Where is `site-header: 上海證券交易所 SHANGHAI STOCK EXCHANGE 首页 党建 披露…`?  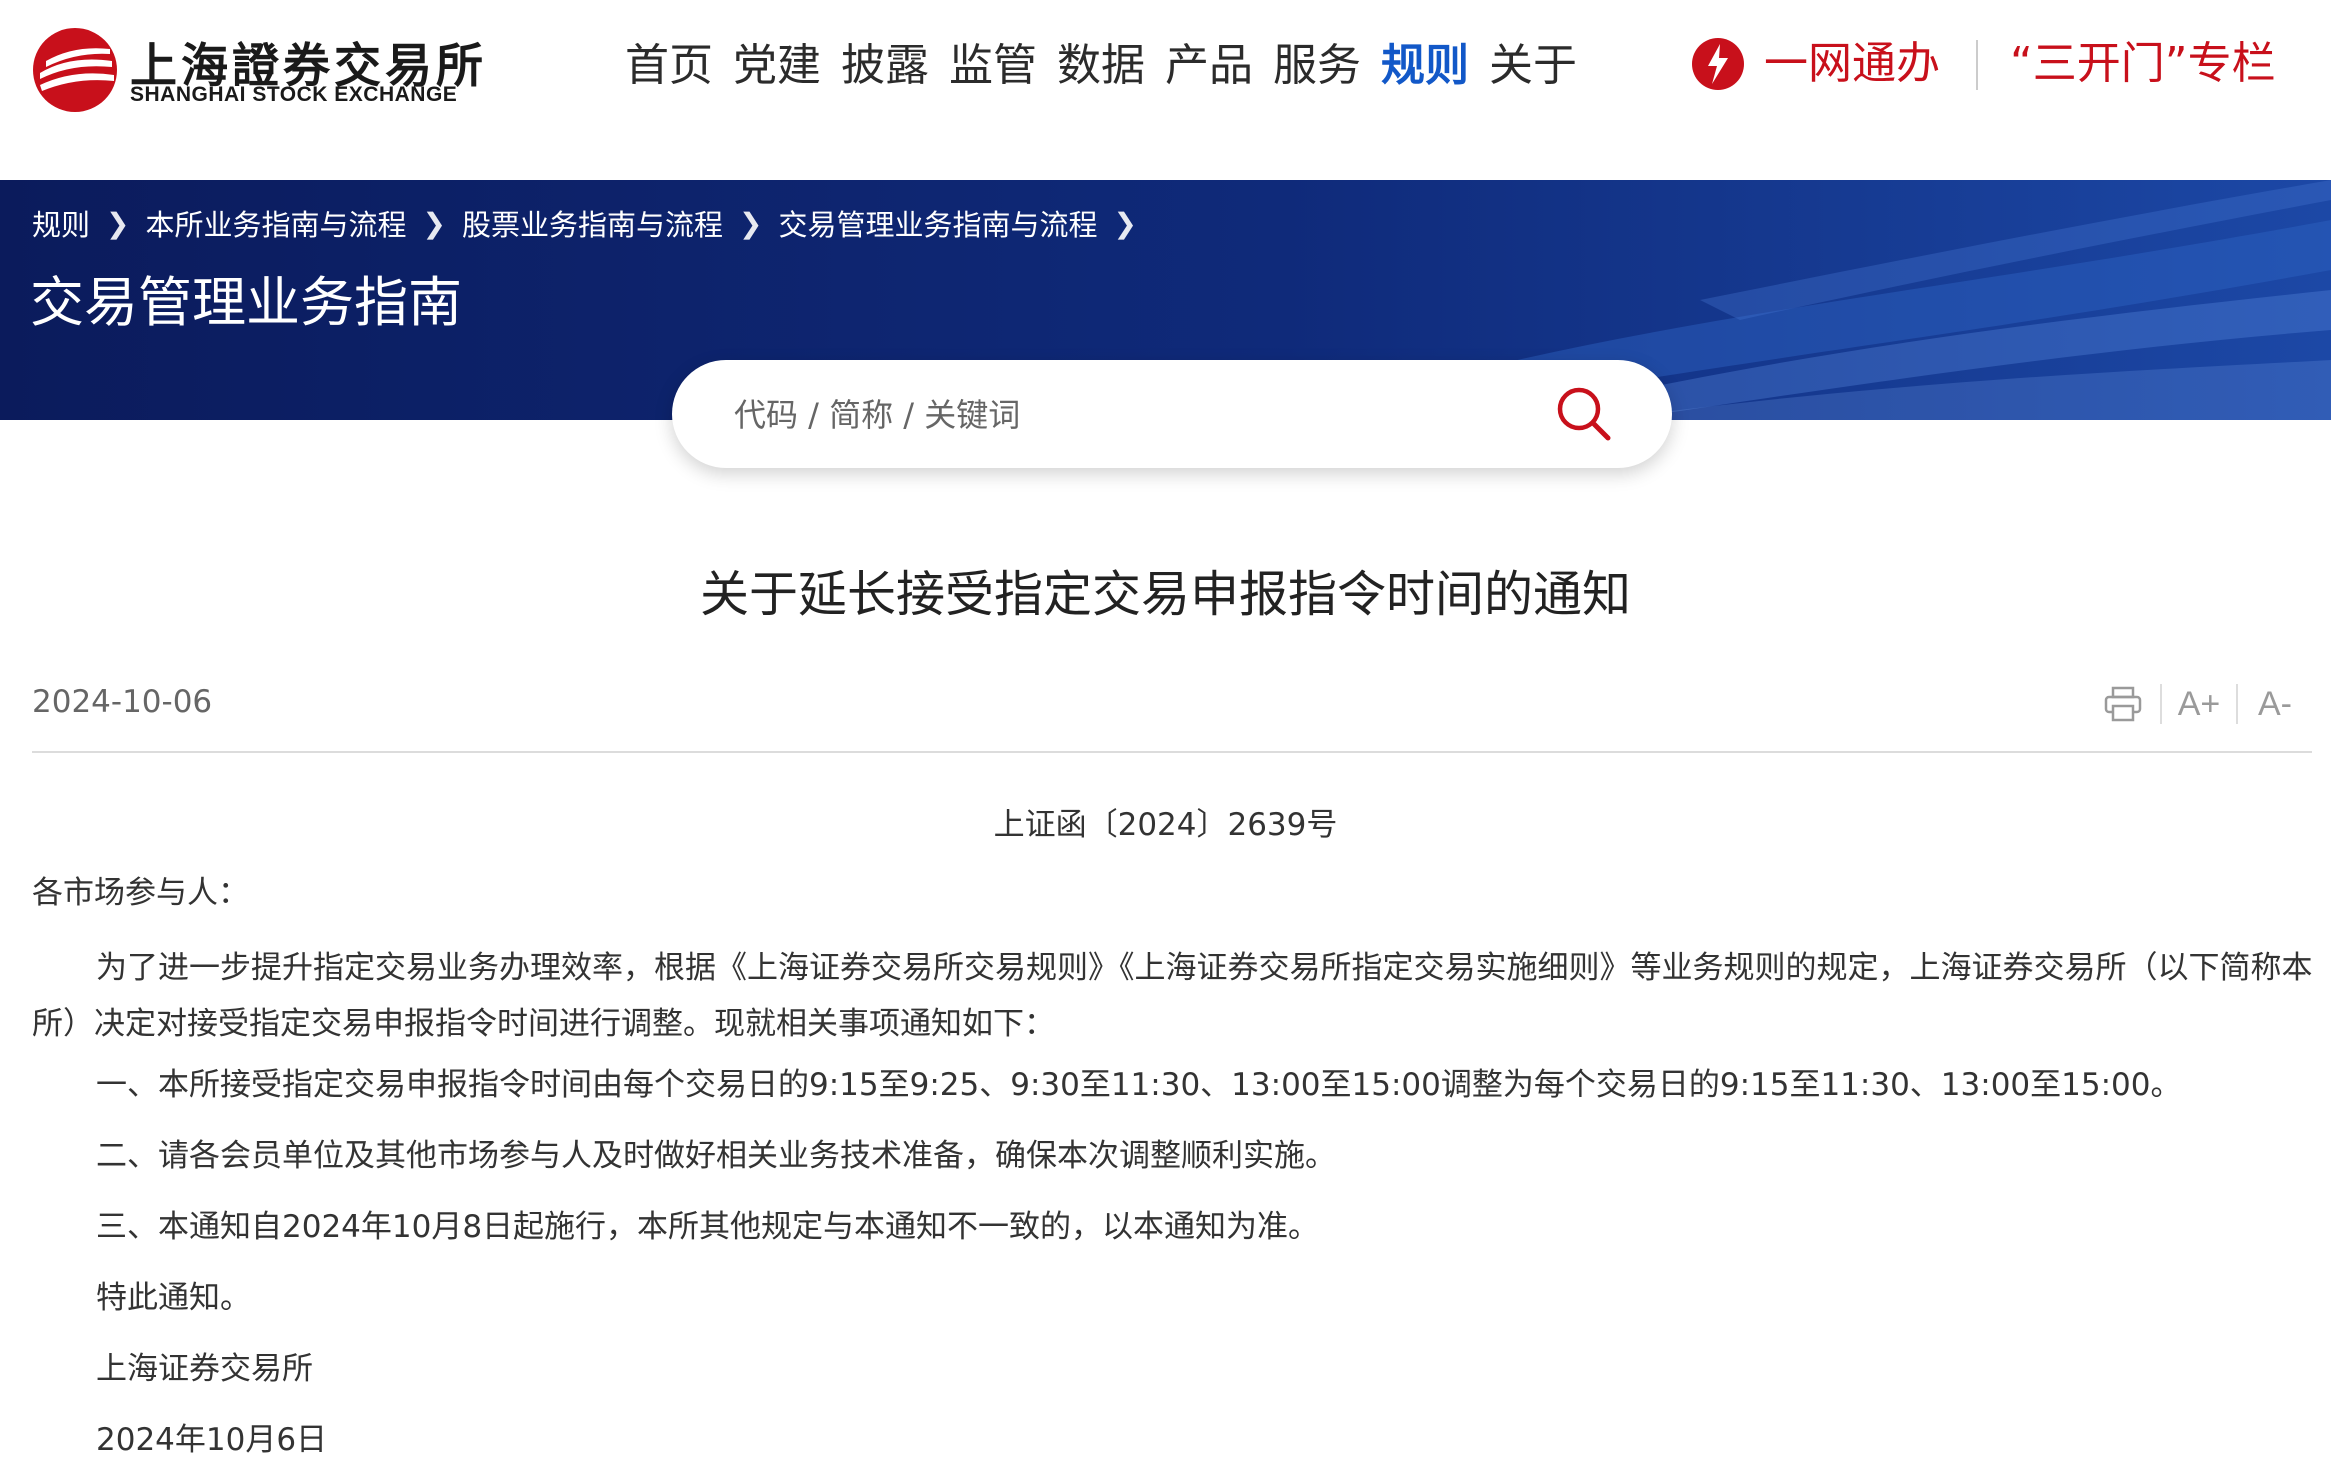 site-header: 上海證券交易所 SHANGHAI STOCK EXCHANGE 首页 党建 披露… is located at coordinates (1165, 90).